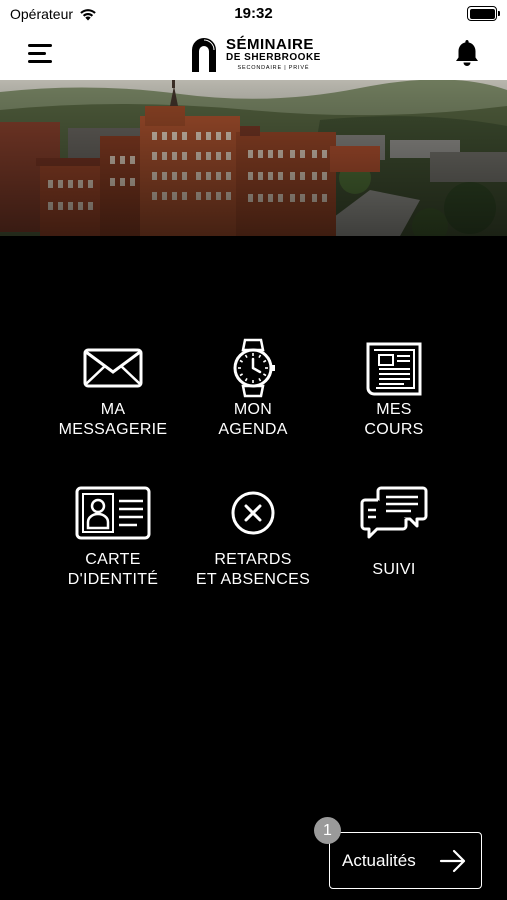 The image size is (507, 900). What do you see at coordinates (253, 537) in the screenshot?
I see `menu-item-retards-absences: RETARDS ET ABSENCES` at bounding box center [253, 537].